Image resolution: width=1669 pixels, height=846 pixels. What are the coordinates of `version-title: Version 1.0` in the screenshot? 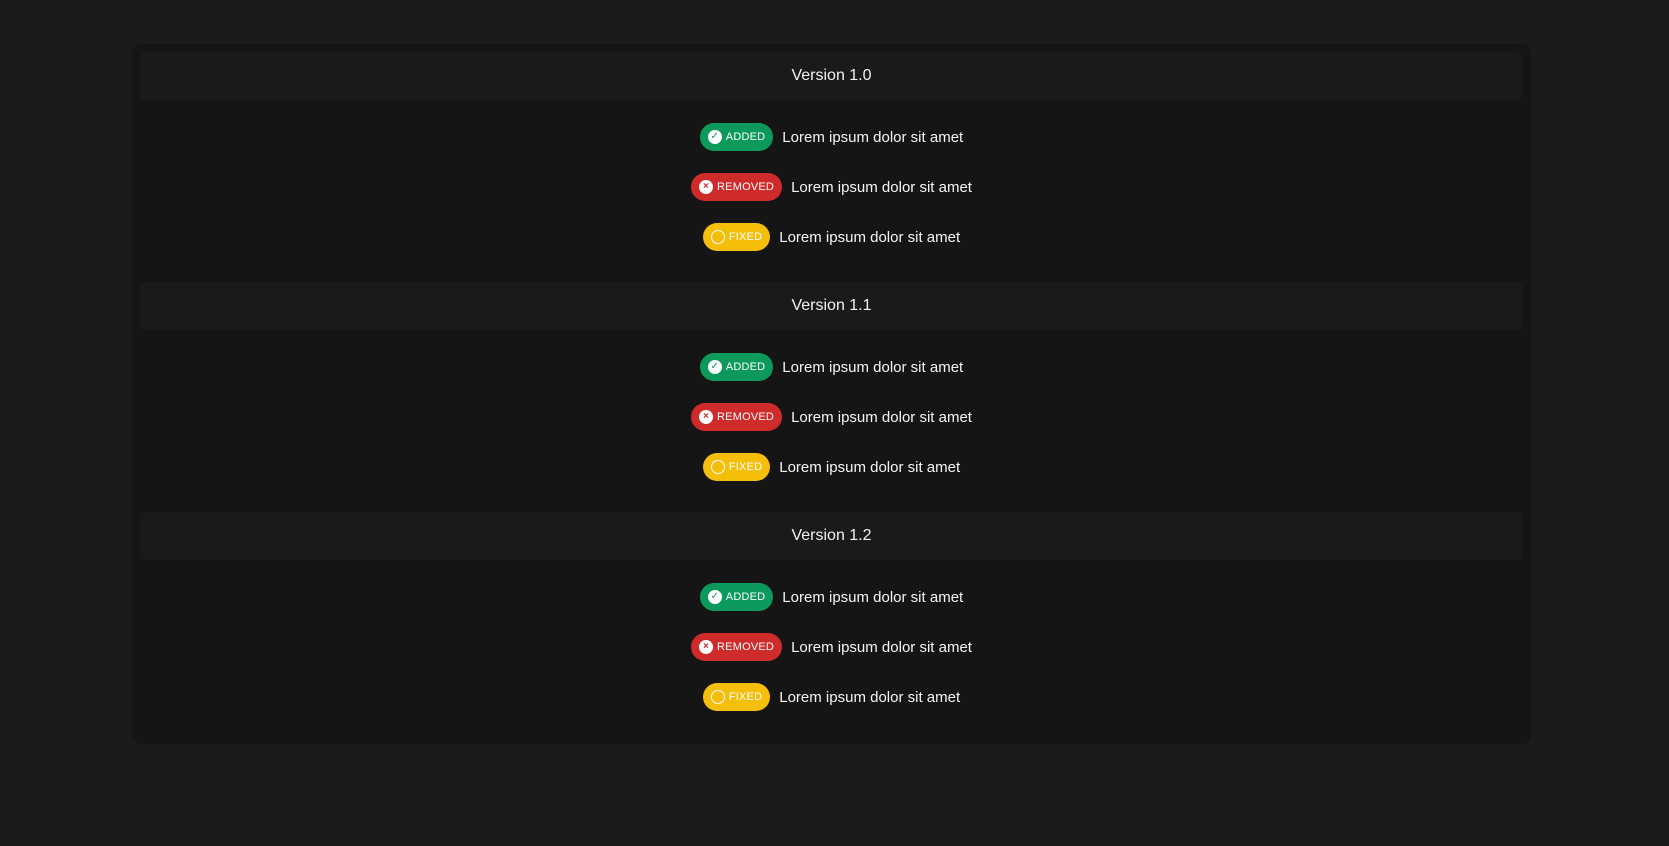 It's located at (831, 76).